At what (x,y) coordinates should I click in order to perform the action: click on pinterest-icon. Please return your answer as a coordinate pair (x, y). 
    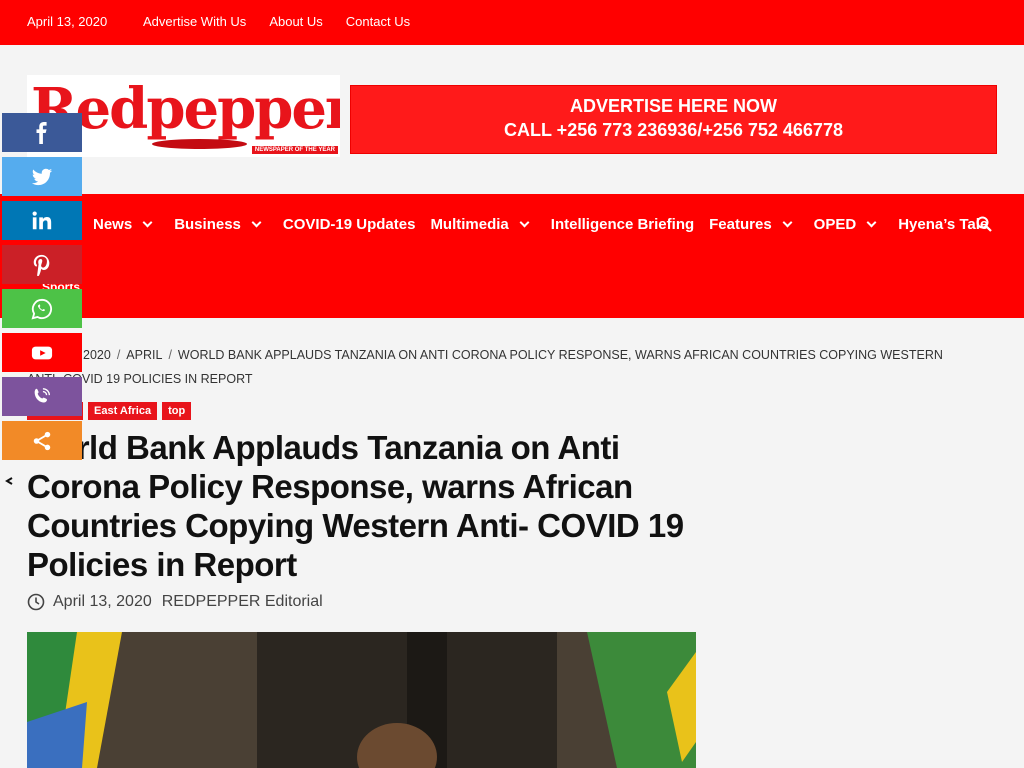
    Looking at the image, I should click on (41, 265).